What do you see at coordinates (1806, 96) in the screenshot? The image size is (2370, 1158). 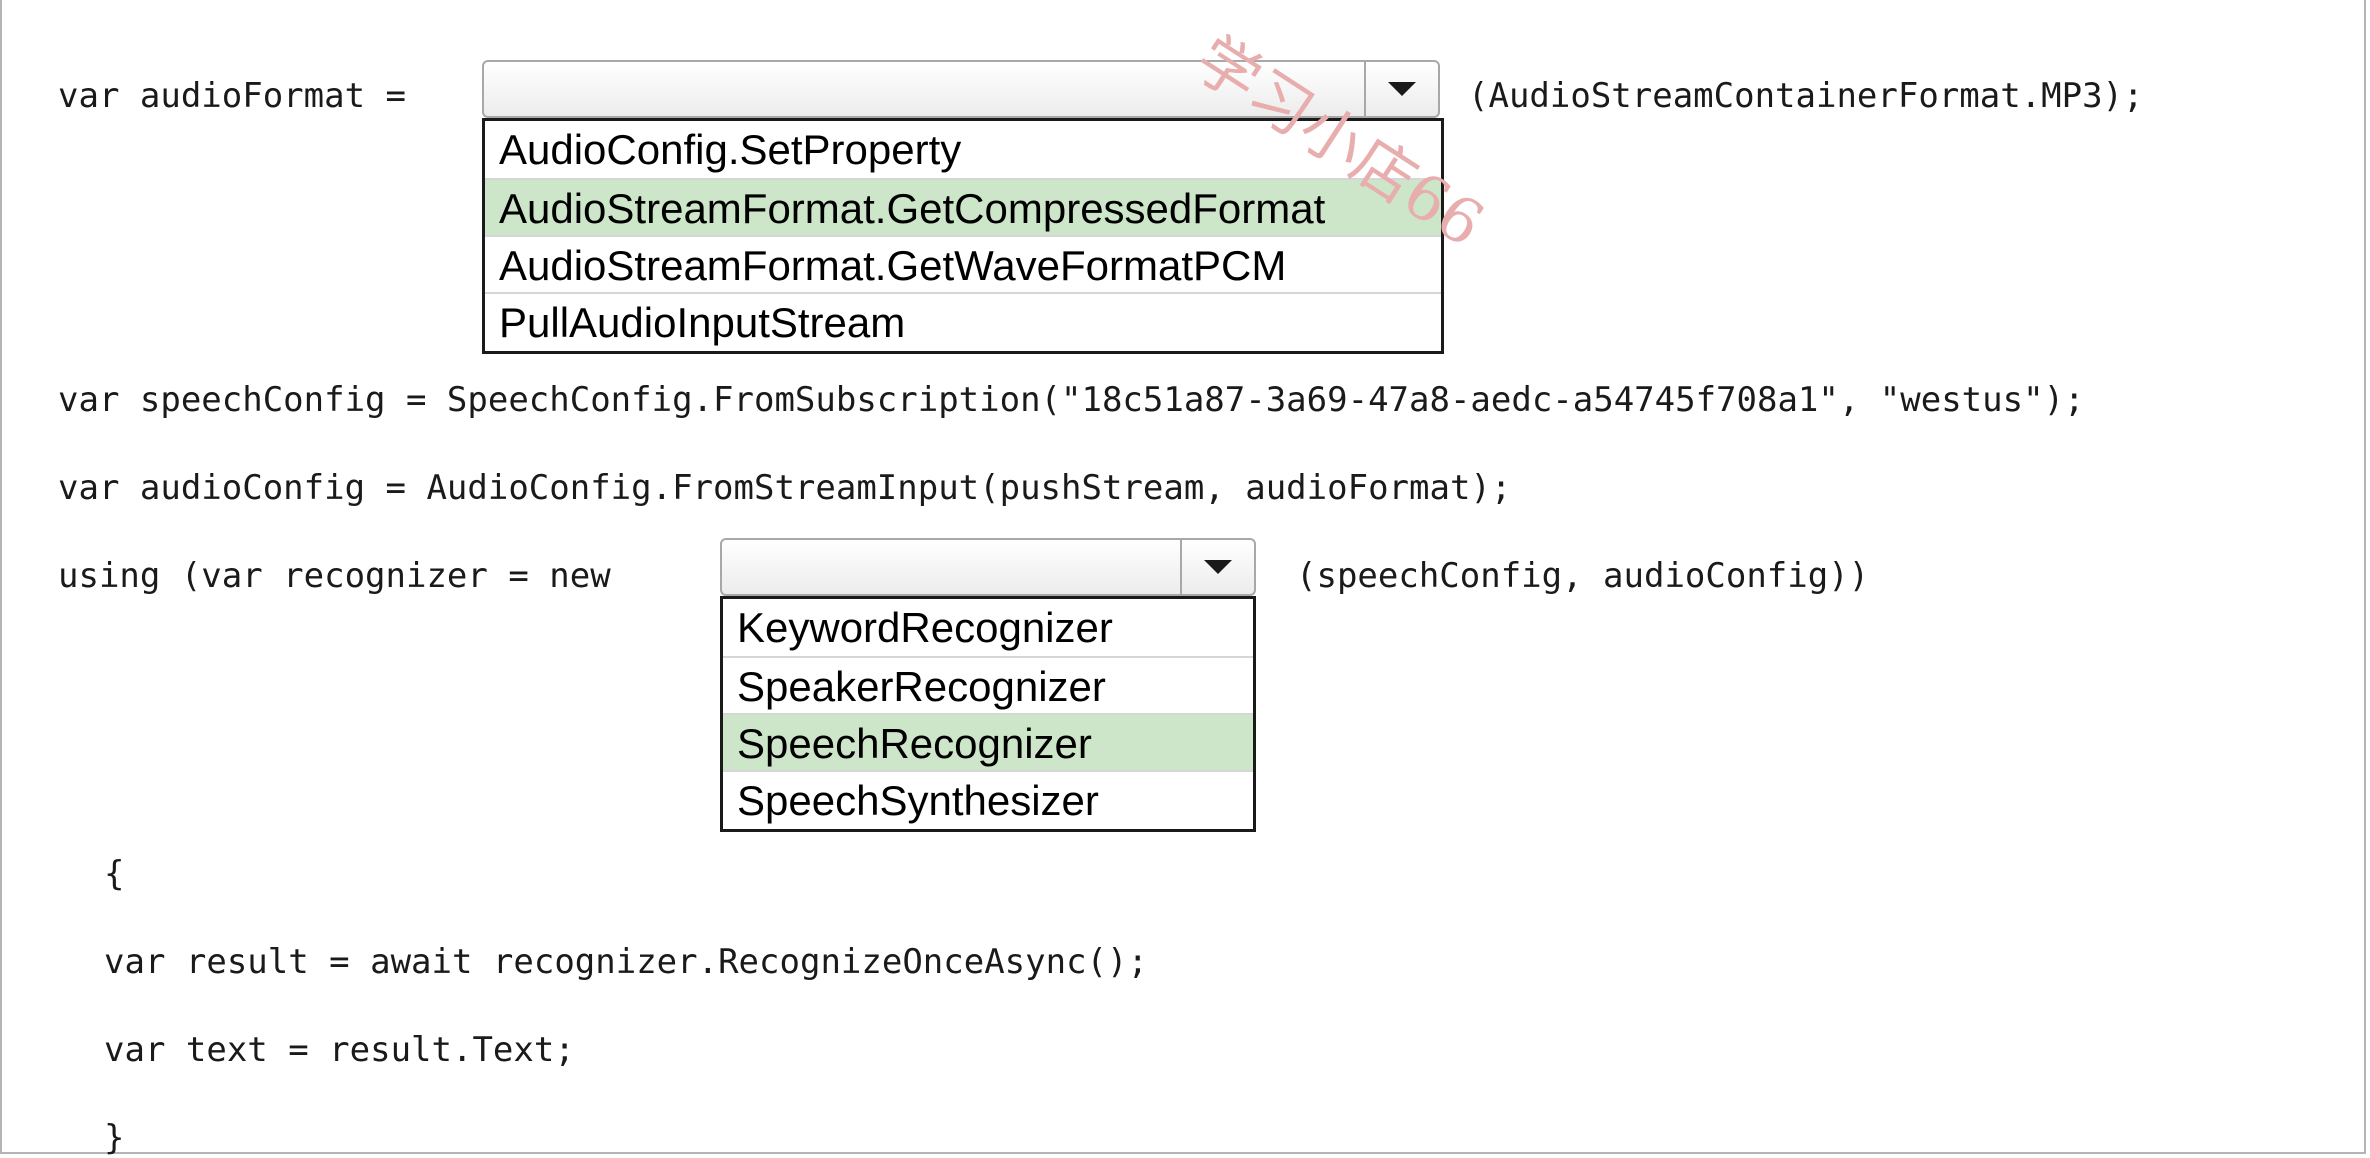 I see `code-audio-format-suffix: (AudioStreamContainerFormat.MP3);` at bounding box center [1806, 96].